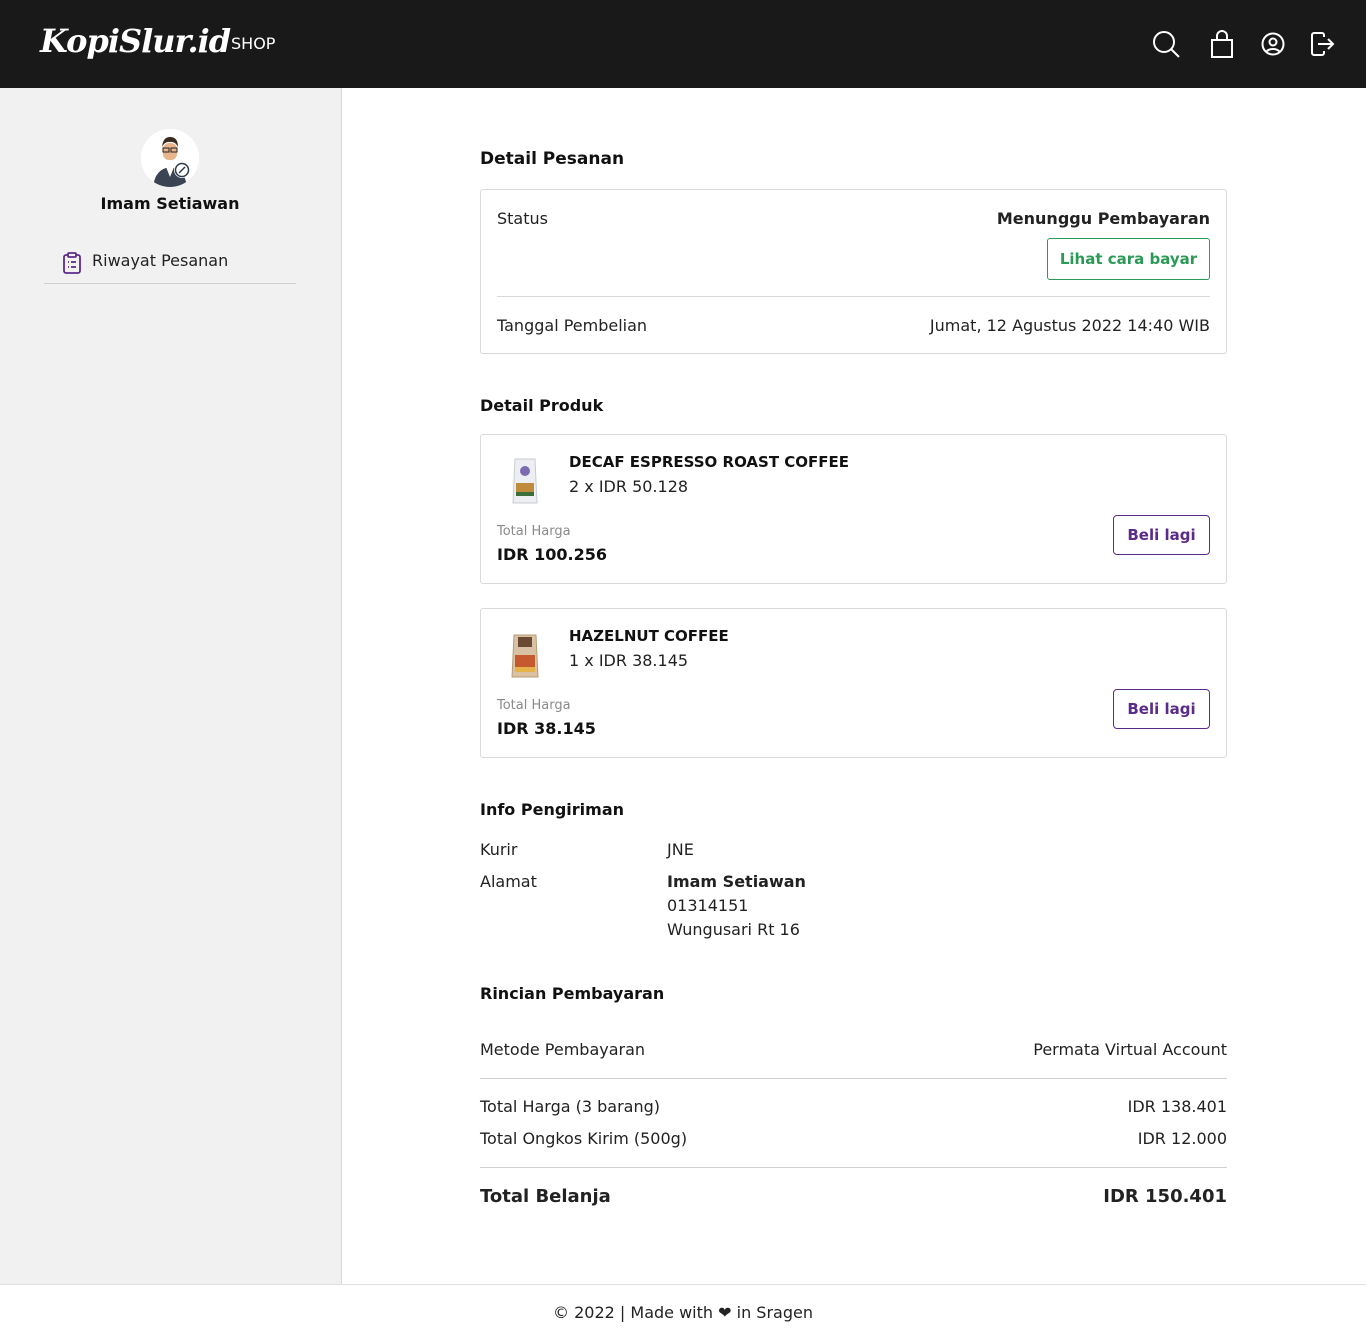 The image size is (1366, 1341). Describe the element at coordinates (570, 1106) in the screenshot. I see `items-total-label: Total Harga (3 barang)` at that location.